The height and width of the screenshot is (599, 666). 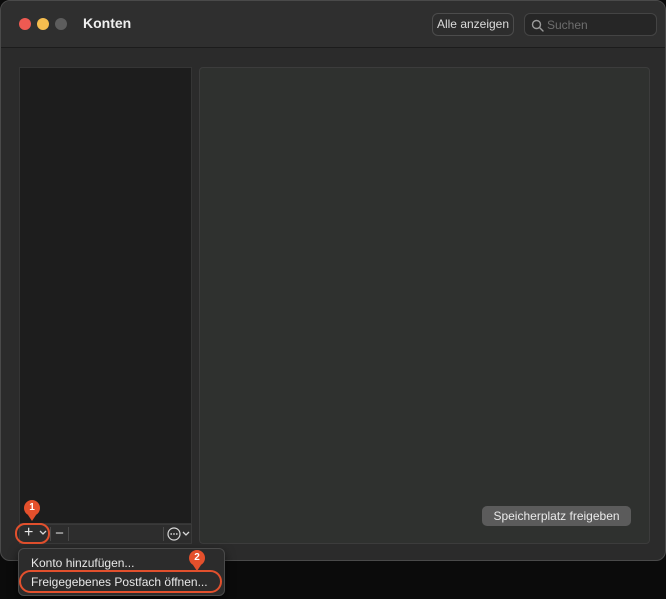 What do you see at coordinates (197, 558) in the screenshot?
I see `step-badge-2: 2` at bounding box center [197, 558].